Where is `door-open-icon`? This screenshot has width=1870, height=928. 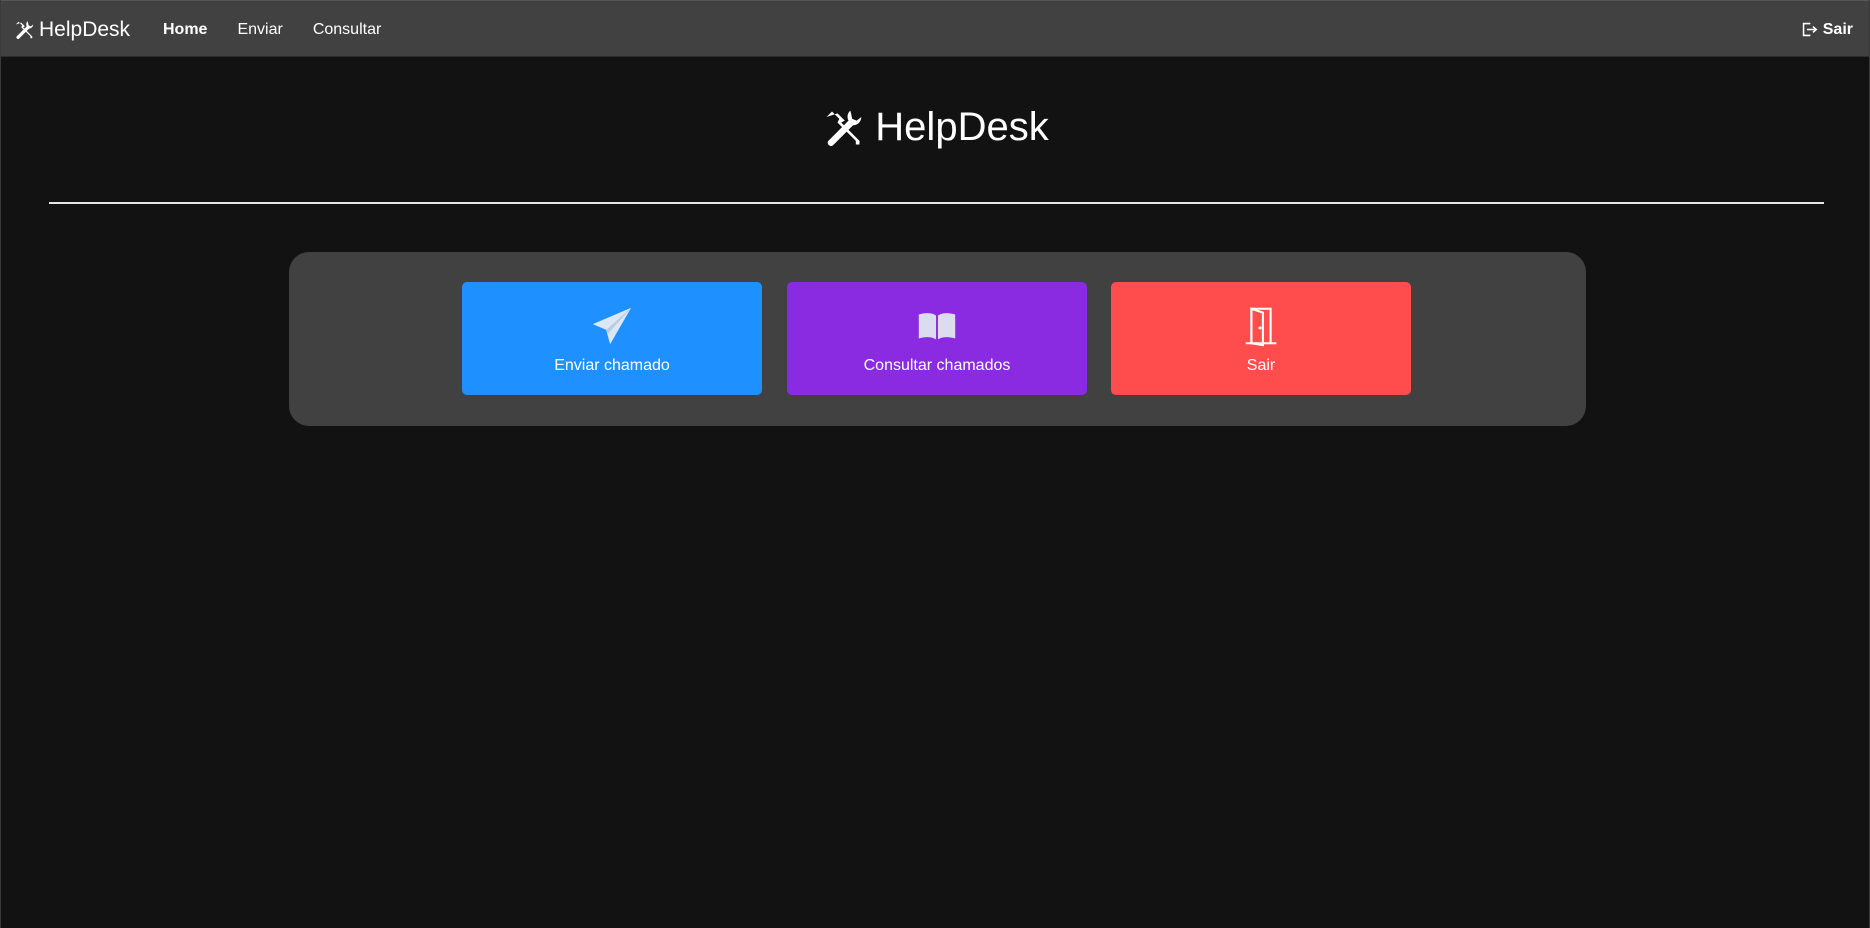 door-open-icon is located at coordinates (1261, 330).